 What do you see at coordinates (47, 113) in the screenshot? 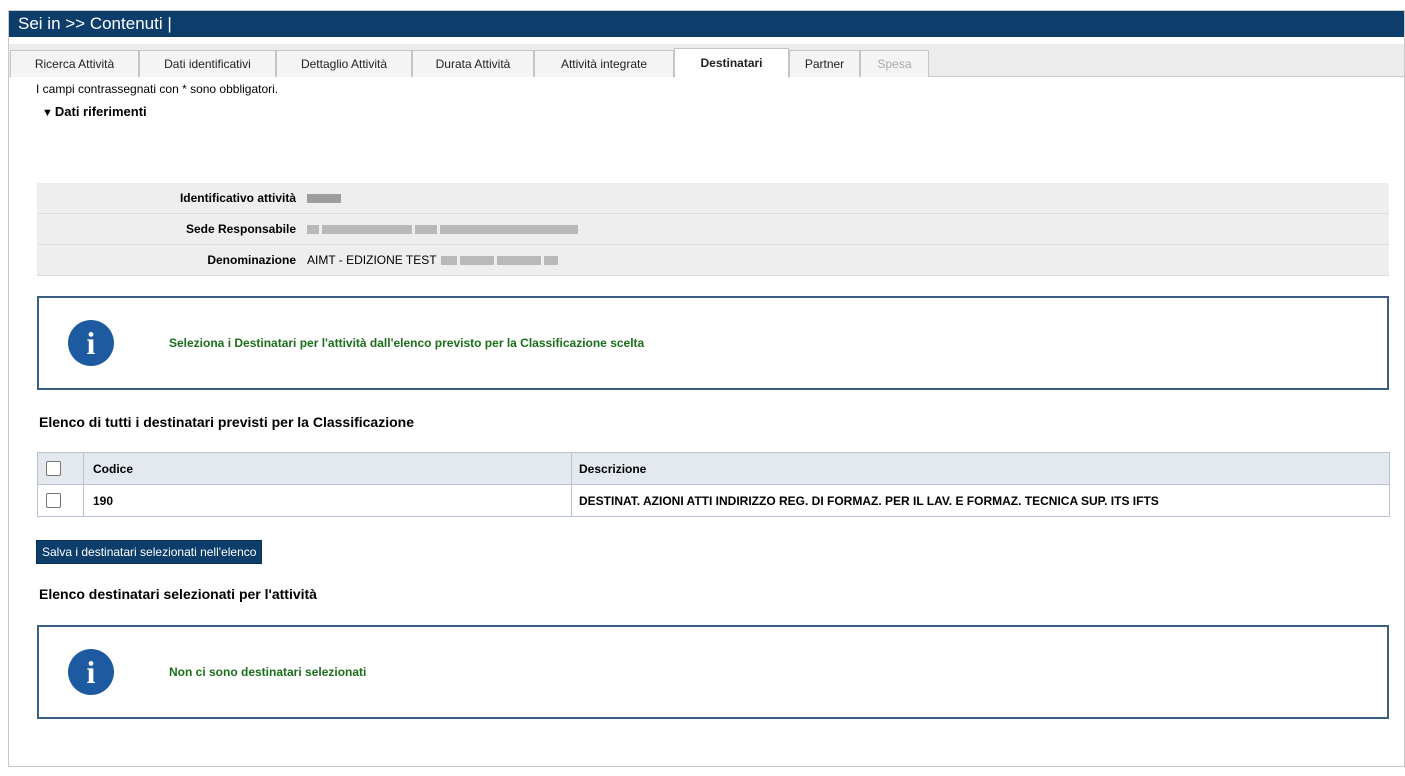
I see `triangle-down-icon: ▼` at bounding box center [47, 113].